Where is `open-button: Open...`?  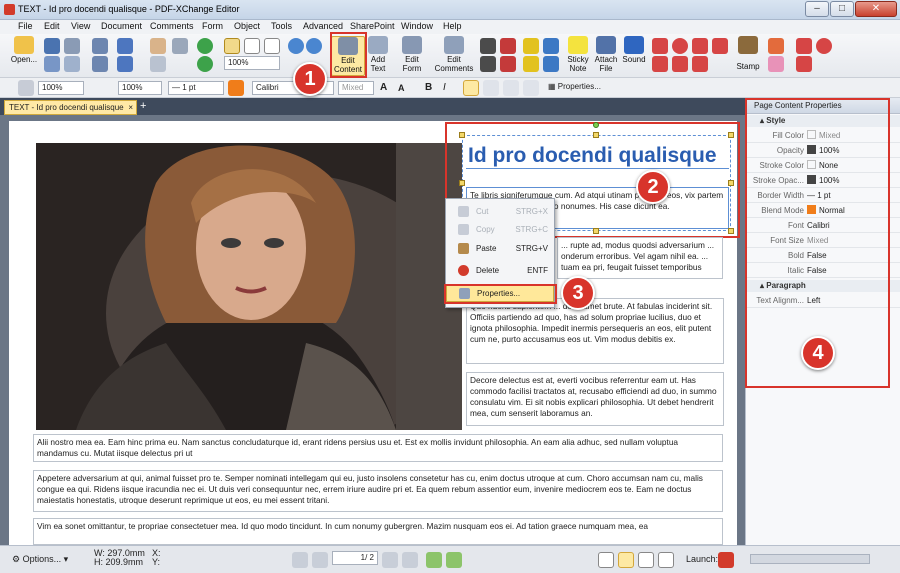 open-button: Open... is located at coordinates (24, 56).